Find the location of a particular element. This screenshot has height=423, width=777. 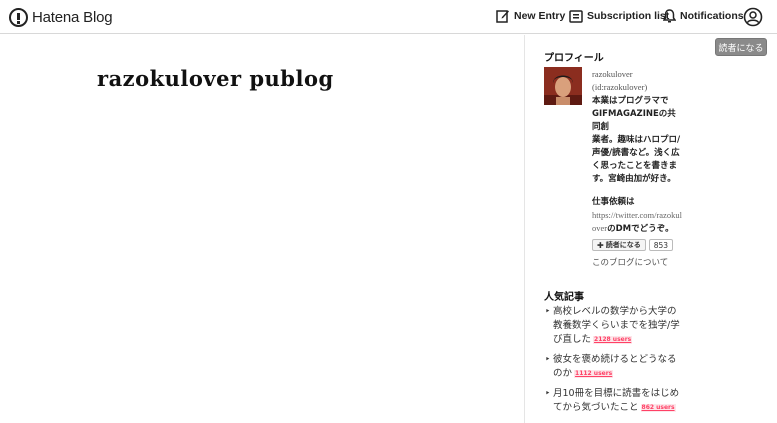

subscription-list-button: Subscription list is located at coordinates (619, 16).